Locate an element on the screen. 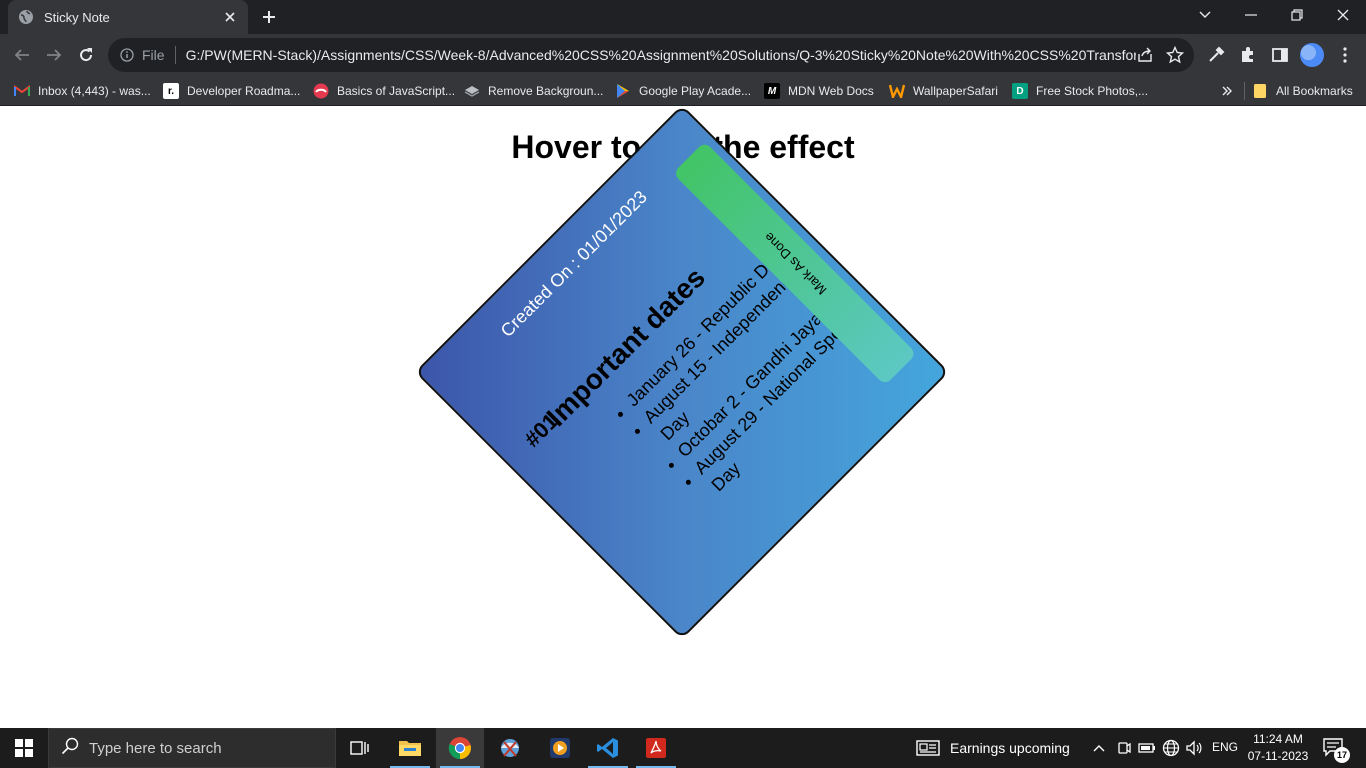 The image size is (1366, 768). close-tab-icon is located at coordinates (230, 17).